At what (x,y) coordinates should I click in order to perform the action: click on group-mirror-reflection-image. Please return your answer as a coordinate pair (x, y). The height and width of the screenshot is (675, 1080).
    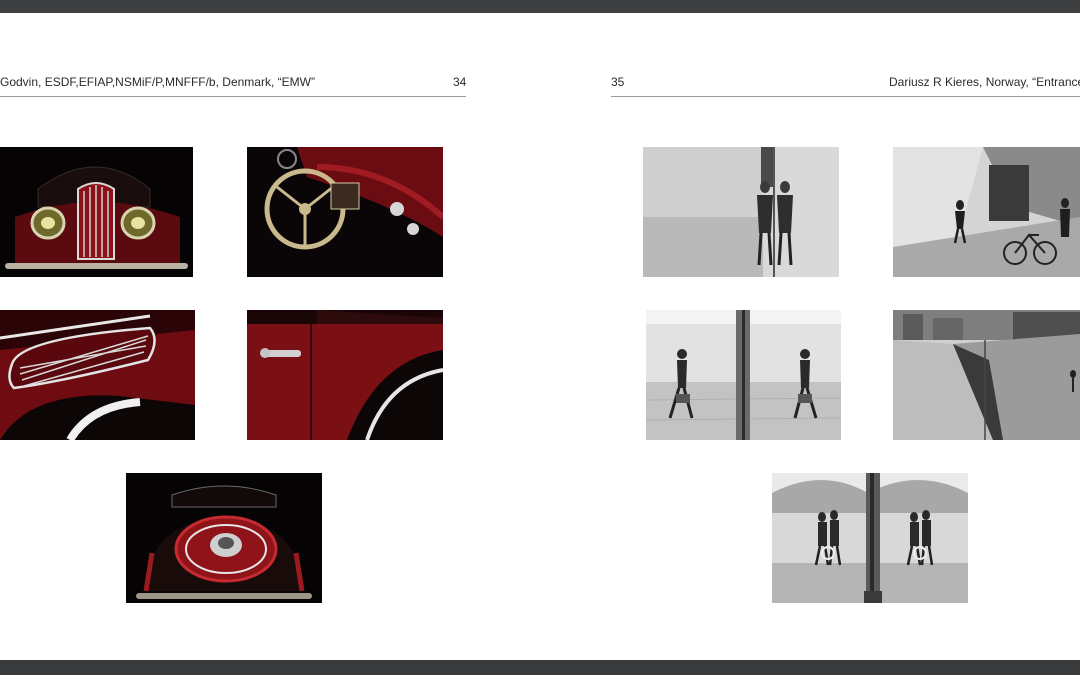
    Looking at the image, I should click on (870, 538).